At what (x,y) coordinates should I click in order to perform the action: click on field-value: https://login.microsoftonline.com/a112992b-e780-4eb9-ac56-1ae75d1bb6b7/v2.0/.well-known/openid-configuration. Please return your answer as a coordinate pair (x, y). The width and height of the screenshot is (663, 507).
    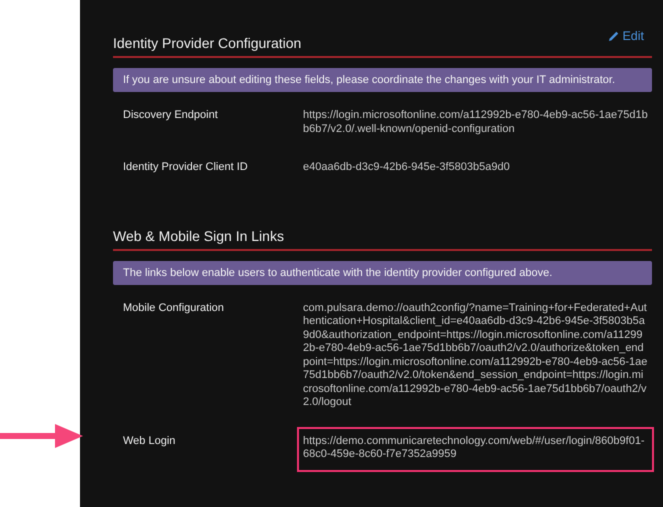
    Looking at the image, I should click on (475, 122).